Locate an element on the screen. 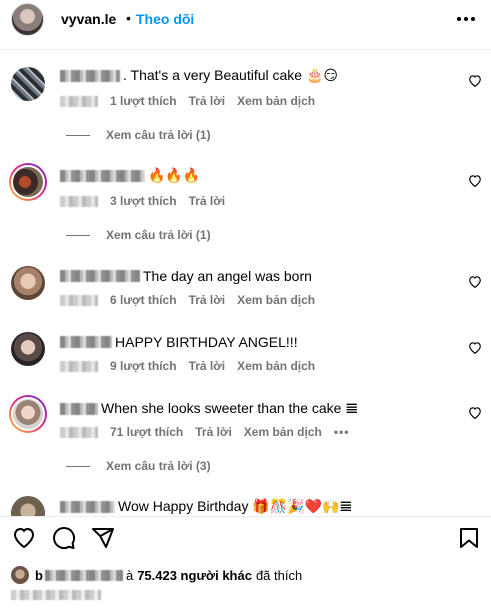  comment-text: 🔥🔥🔥 is located at coordinates (130, 175).